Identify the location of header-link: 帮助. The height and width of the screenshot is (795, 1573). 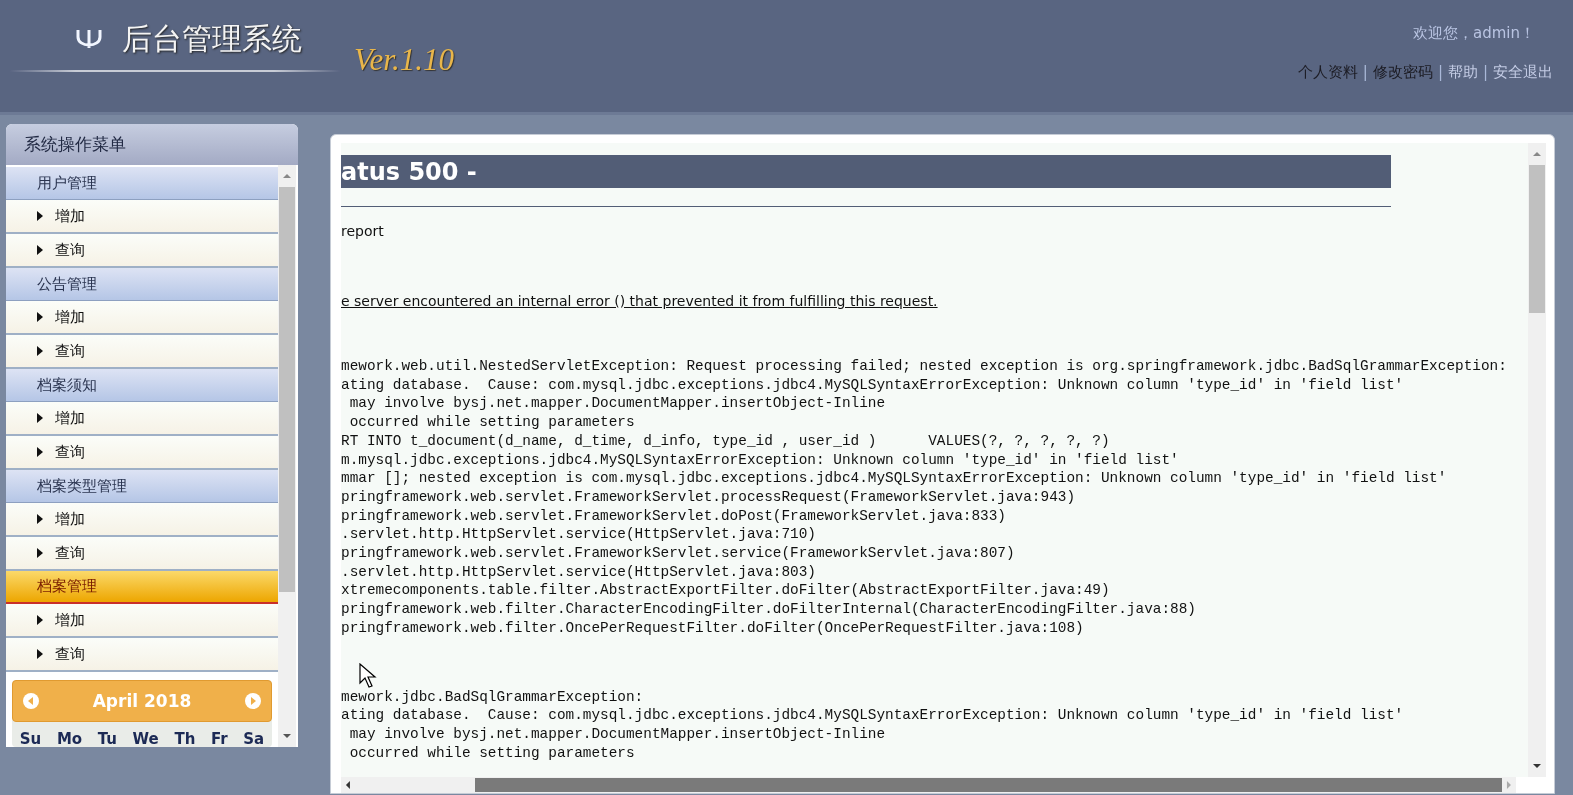
(1462, 72).